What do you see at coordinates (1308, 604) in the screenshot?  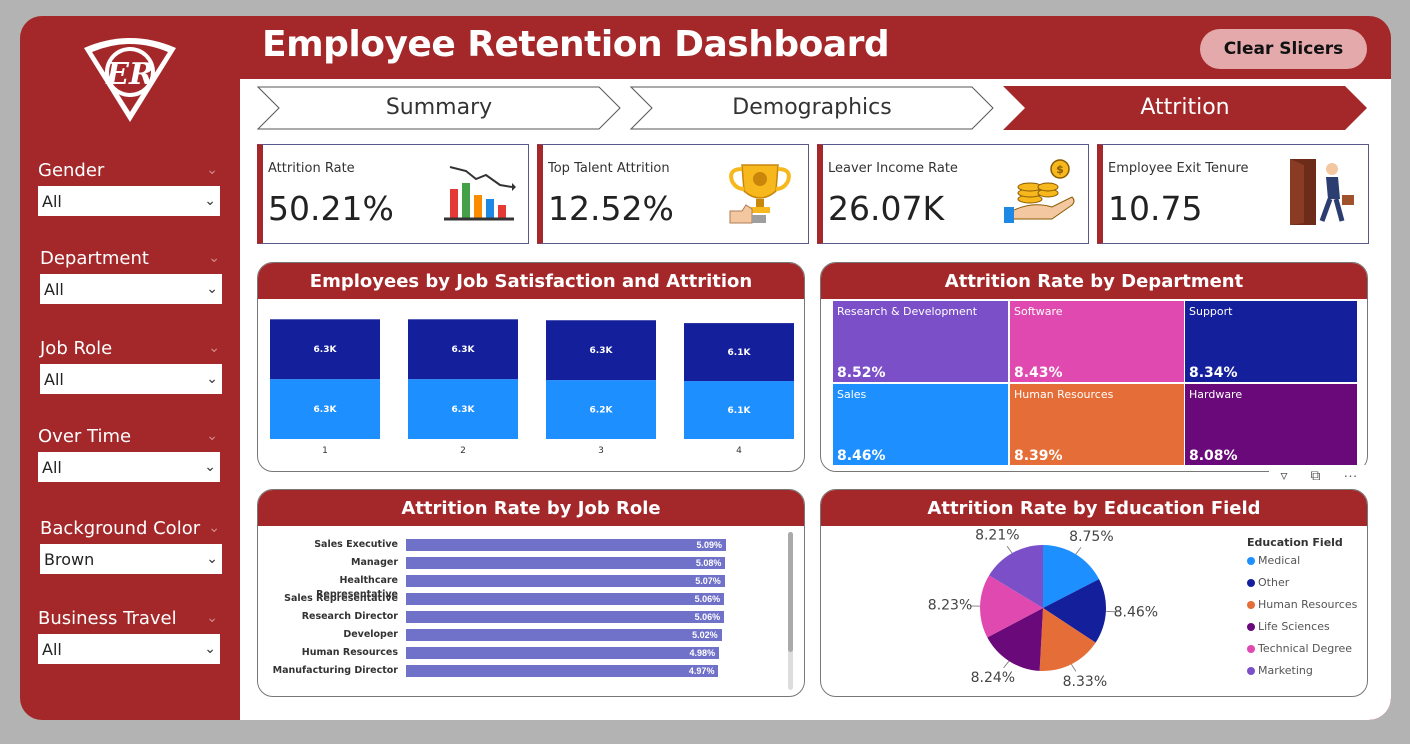 I see `legend-label: Human Resources` at bounding box center [1308, 604].